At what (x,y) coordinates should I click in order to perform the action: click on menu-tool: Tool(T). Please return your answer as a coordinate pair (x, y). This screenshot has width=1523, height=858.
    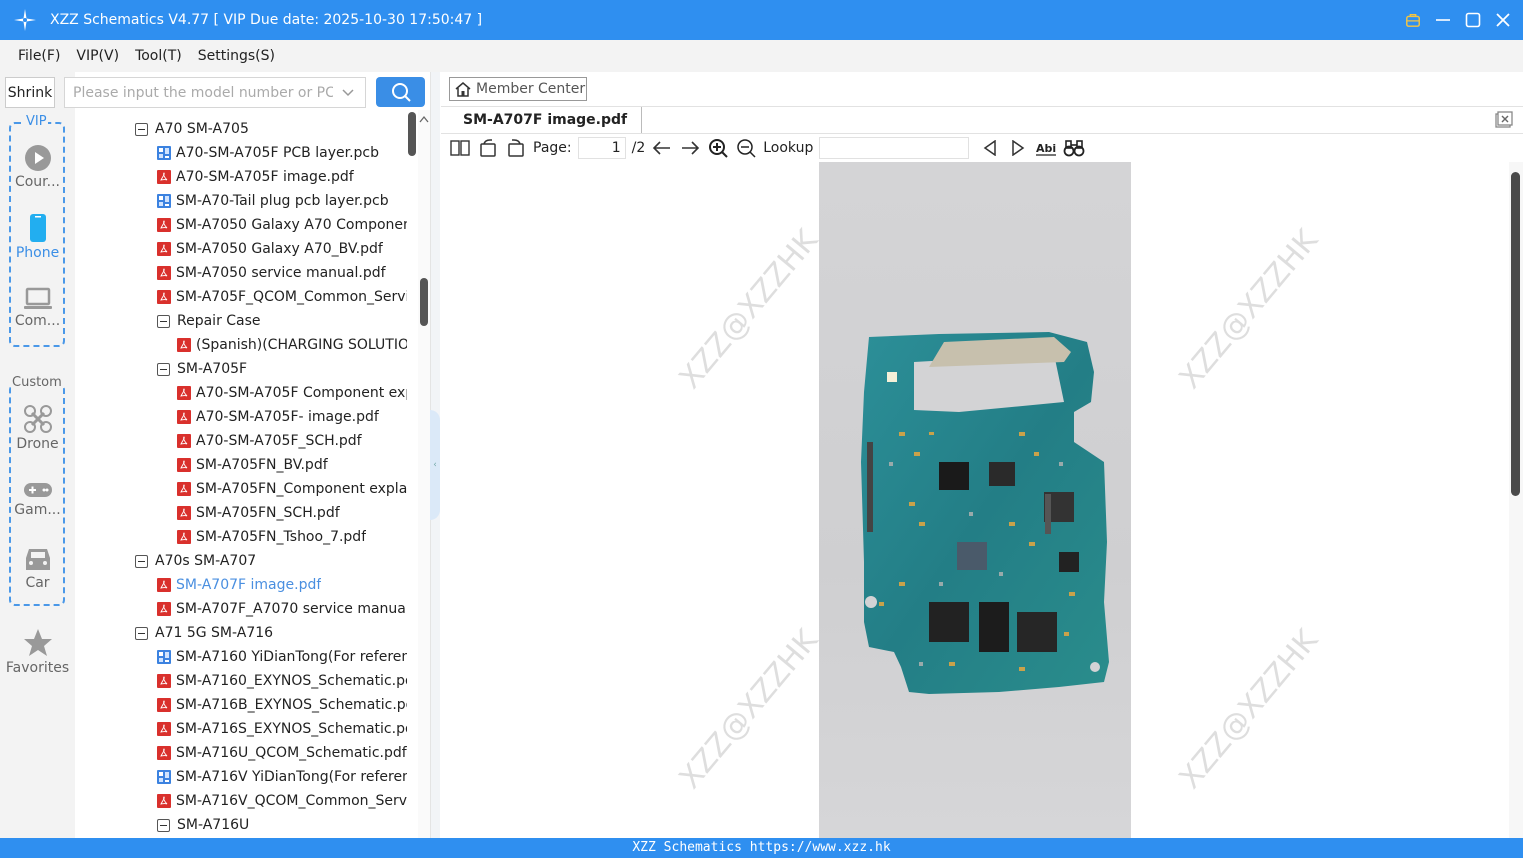
    Looking at the image, I should click on (158, 56).